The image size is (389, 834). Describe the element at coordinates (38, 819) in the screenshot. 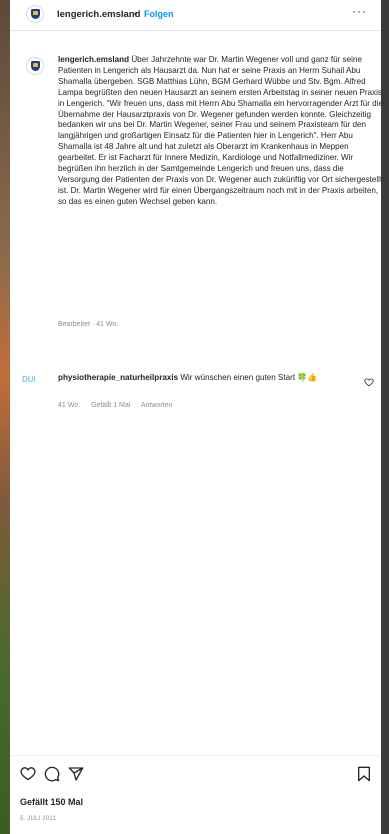

I see `post-date: 5. JULI 2021` at that location.